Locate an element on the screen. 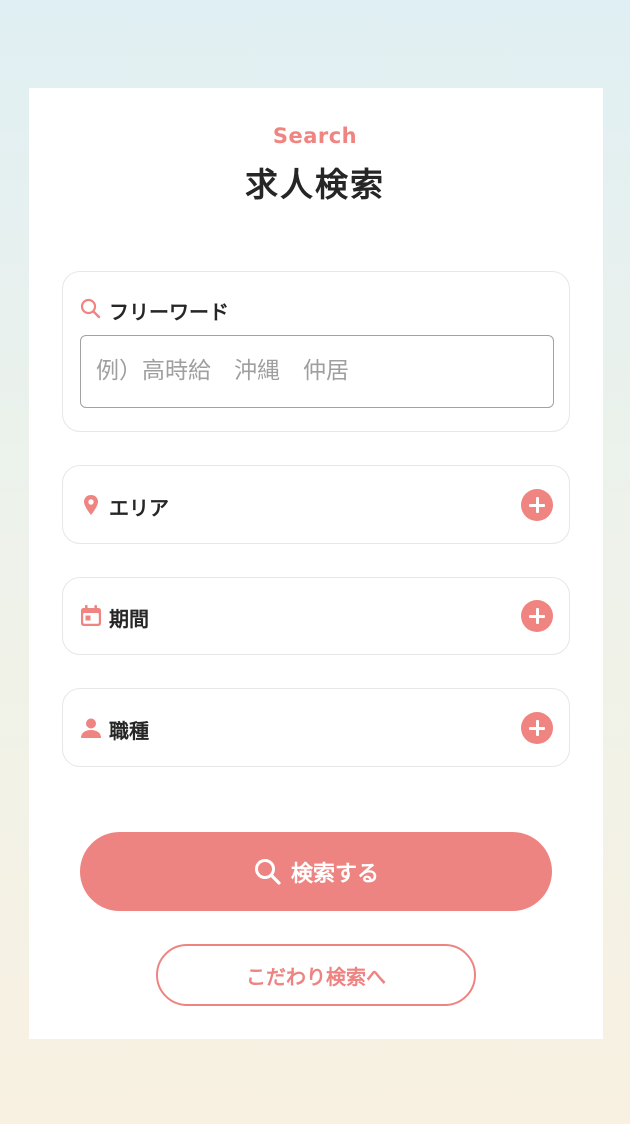  filter-panel-period: 期間 is located at coordinates (316, 616).